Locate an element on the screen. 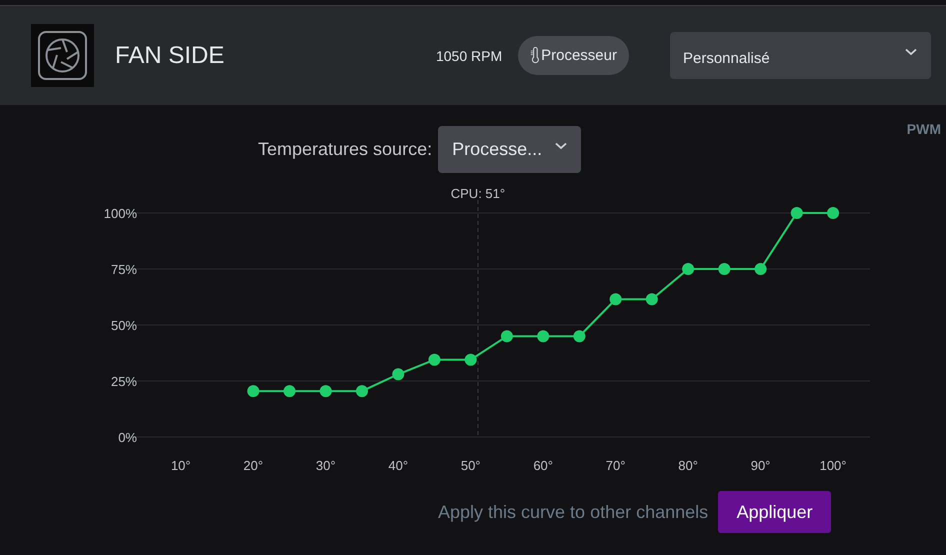  source-label: Temperatures source: is located at coordinates (345, 149).